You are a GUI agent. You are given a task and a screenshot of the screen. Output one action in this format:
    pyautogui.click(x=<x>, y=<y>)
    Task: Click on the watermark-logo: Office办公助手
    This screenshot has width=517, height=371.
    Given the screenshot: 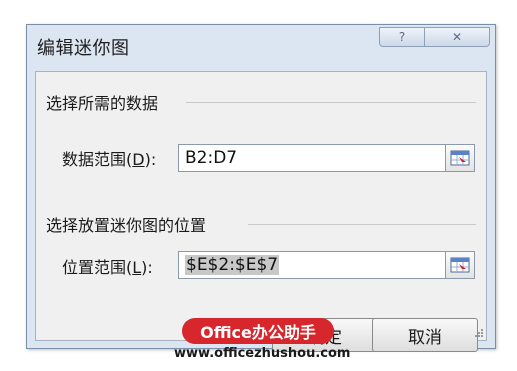 What is the action you would take?
    pyautogui.click(x=258, y=331)
    